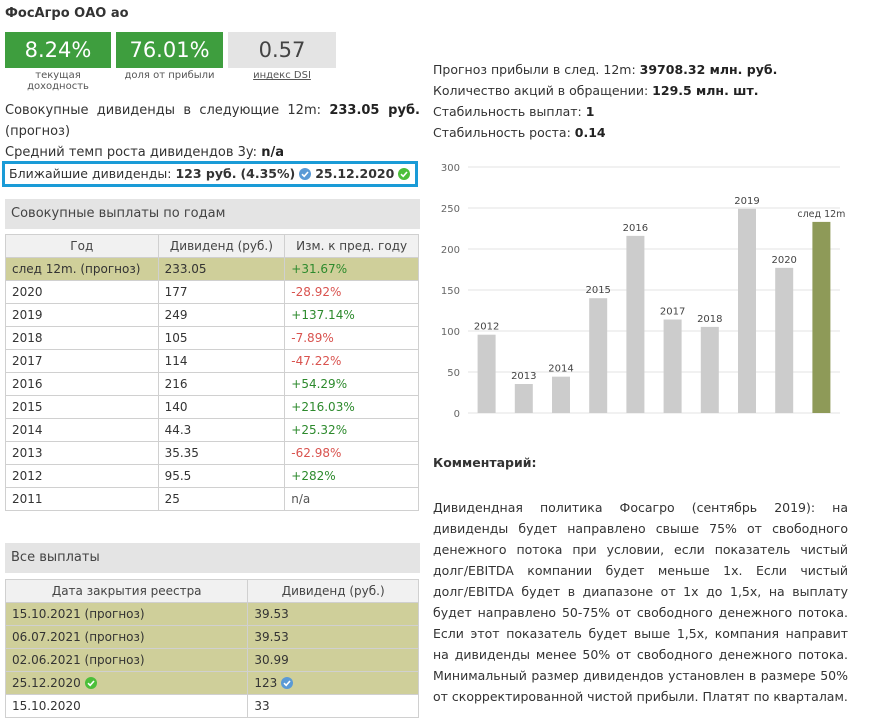  What do you see at coordinates (333, 614) in the screenshot?
I see `payment-cell: 39.53` at bounding box center [333, 614].